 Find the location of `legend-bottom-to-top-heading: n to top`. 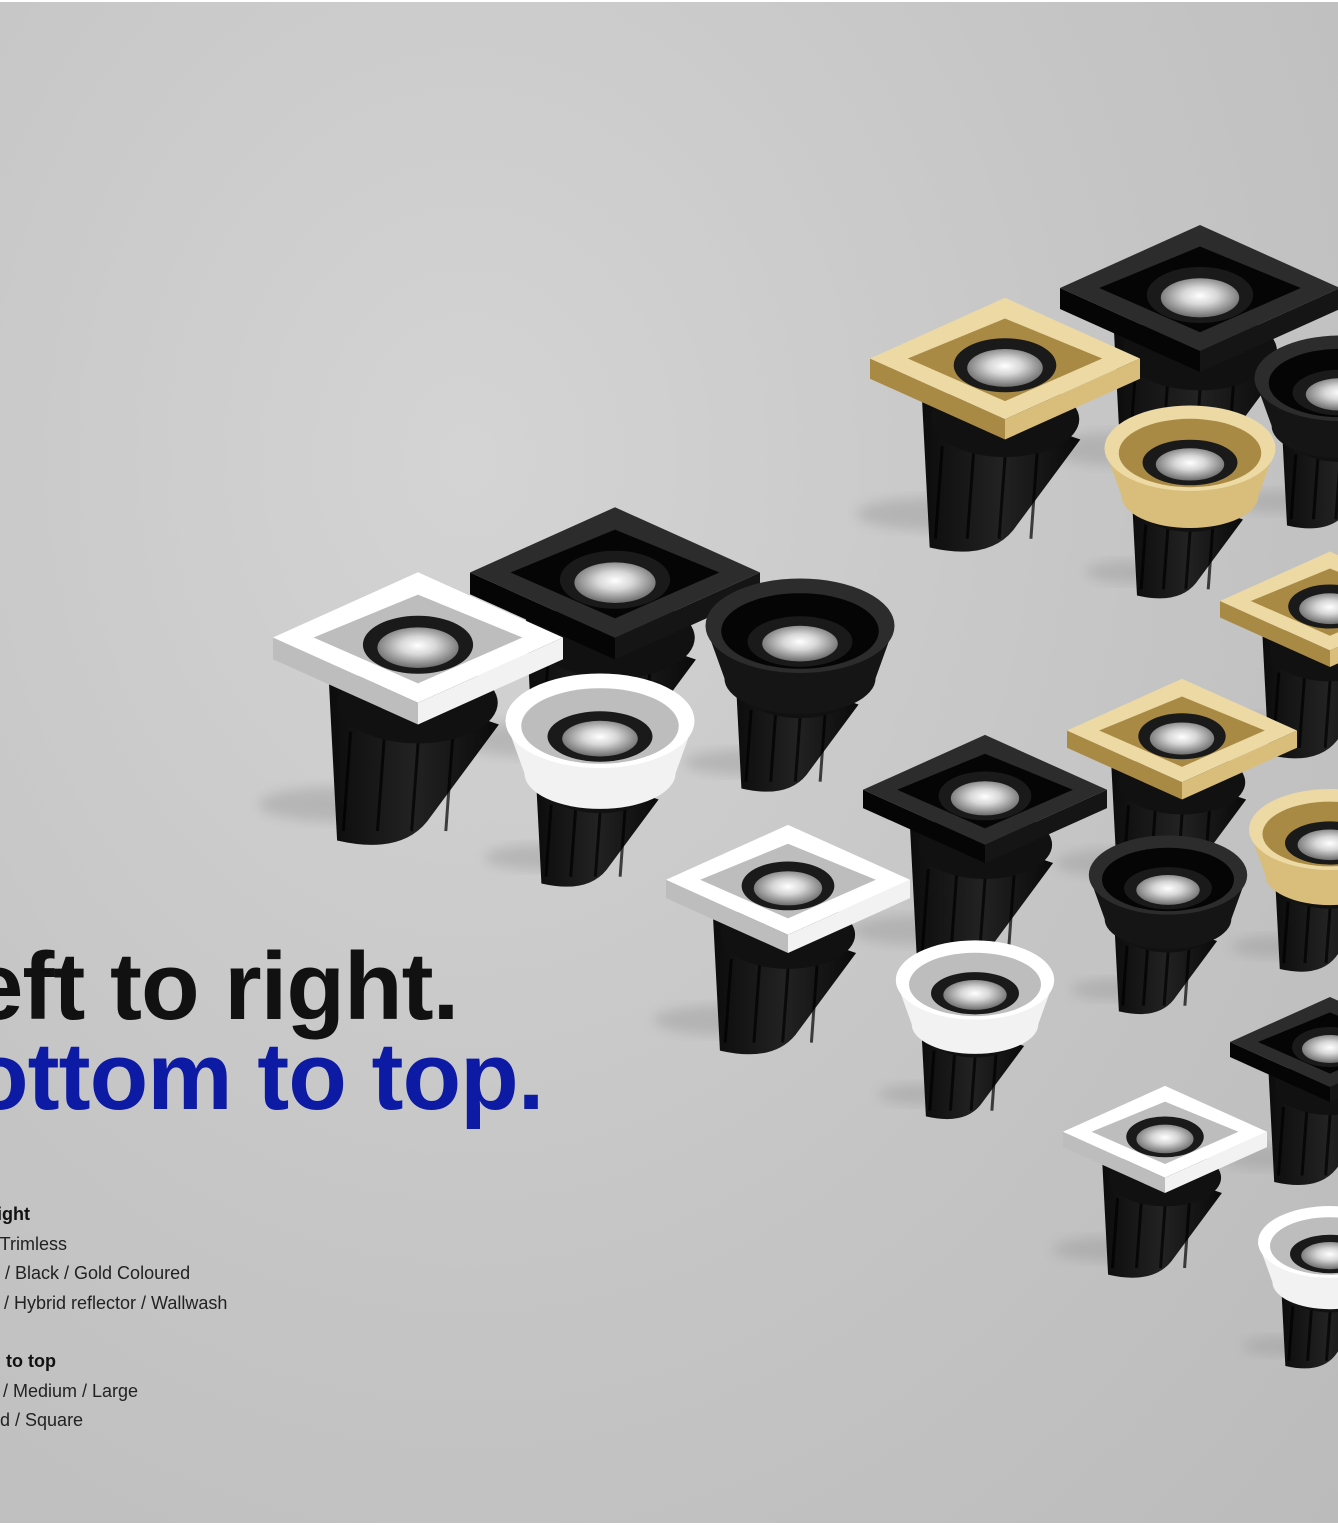

legend-bottom-to-top-heading: n to top is located at coordinates (28, 1361).